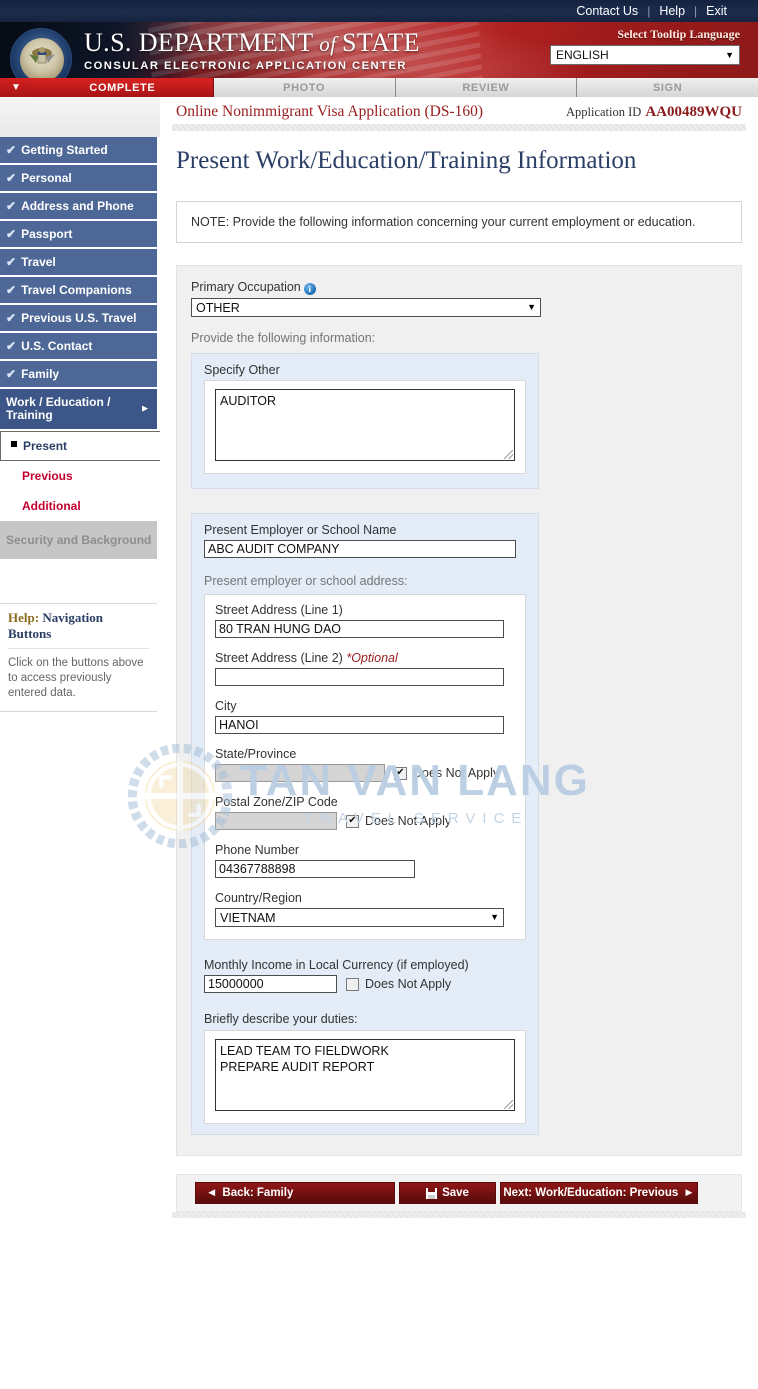 The height and width of the screenshot is (1389, 758). I want to click on chevron-down-icon: ▼, so click(494, 917).